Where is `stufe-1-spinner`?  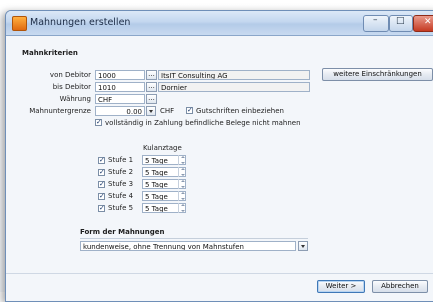
stufe-1-spinner is located at coordinates (181, 160).